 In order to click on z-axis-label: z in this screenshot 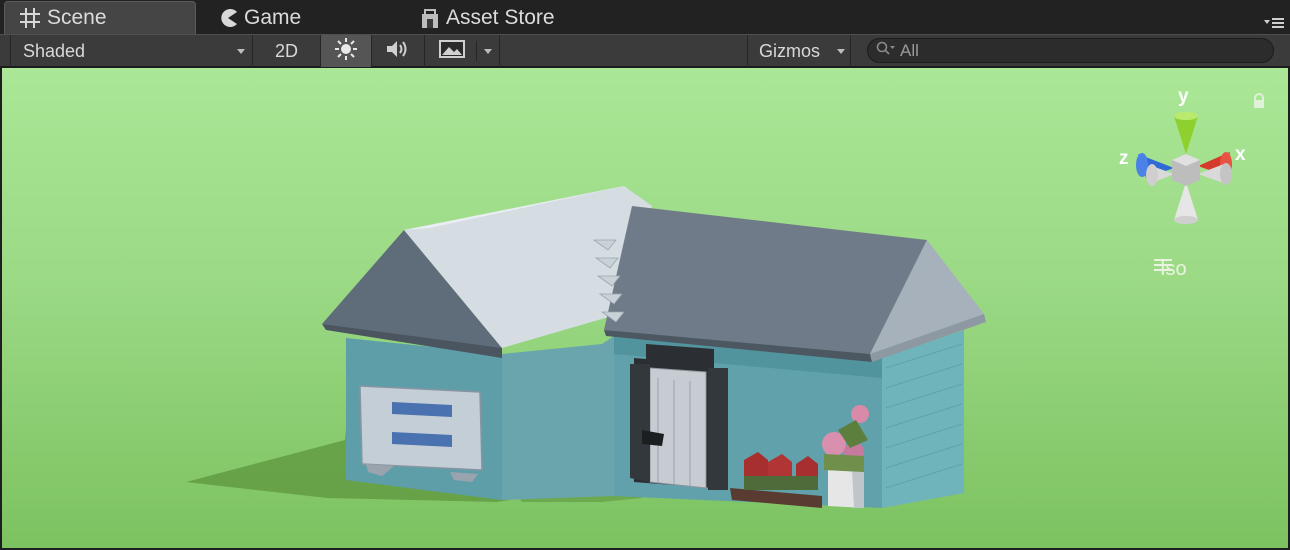, I will do `click(1124, 158)`.